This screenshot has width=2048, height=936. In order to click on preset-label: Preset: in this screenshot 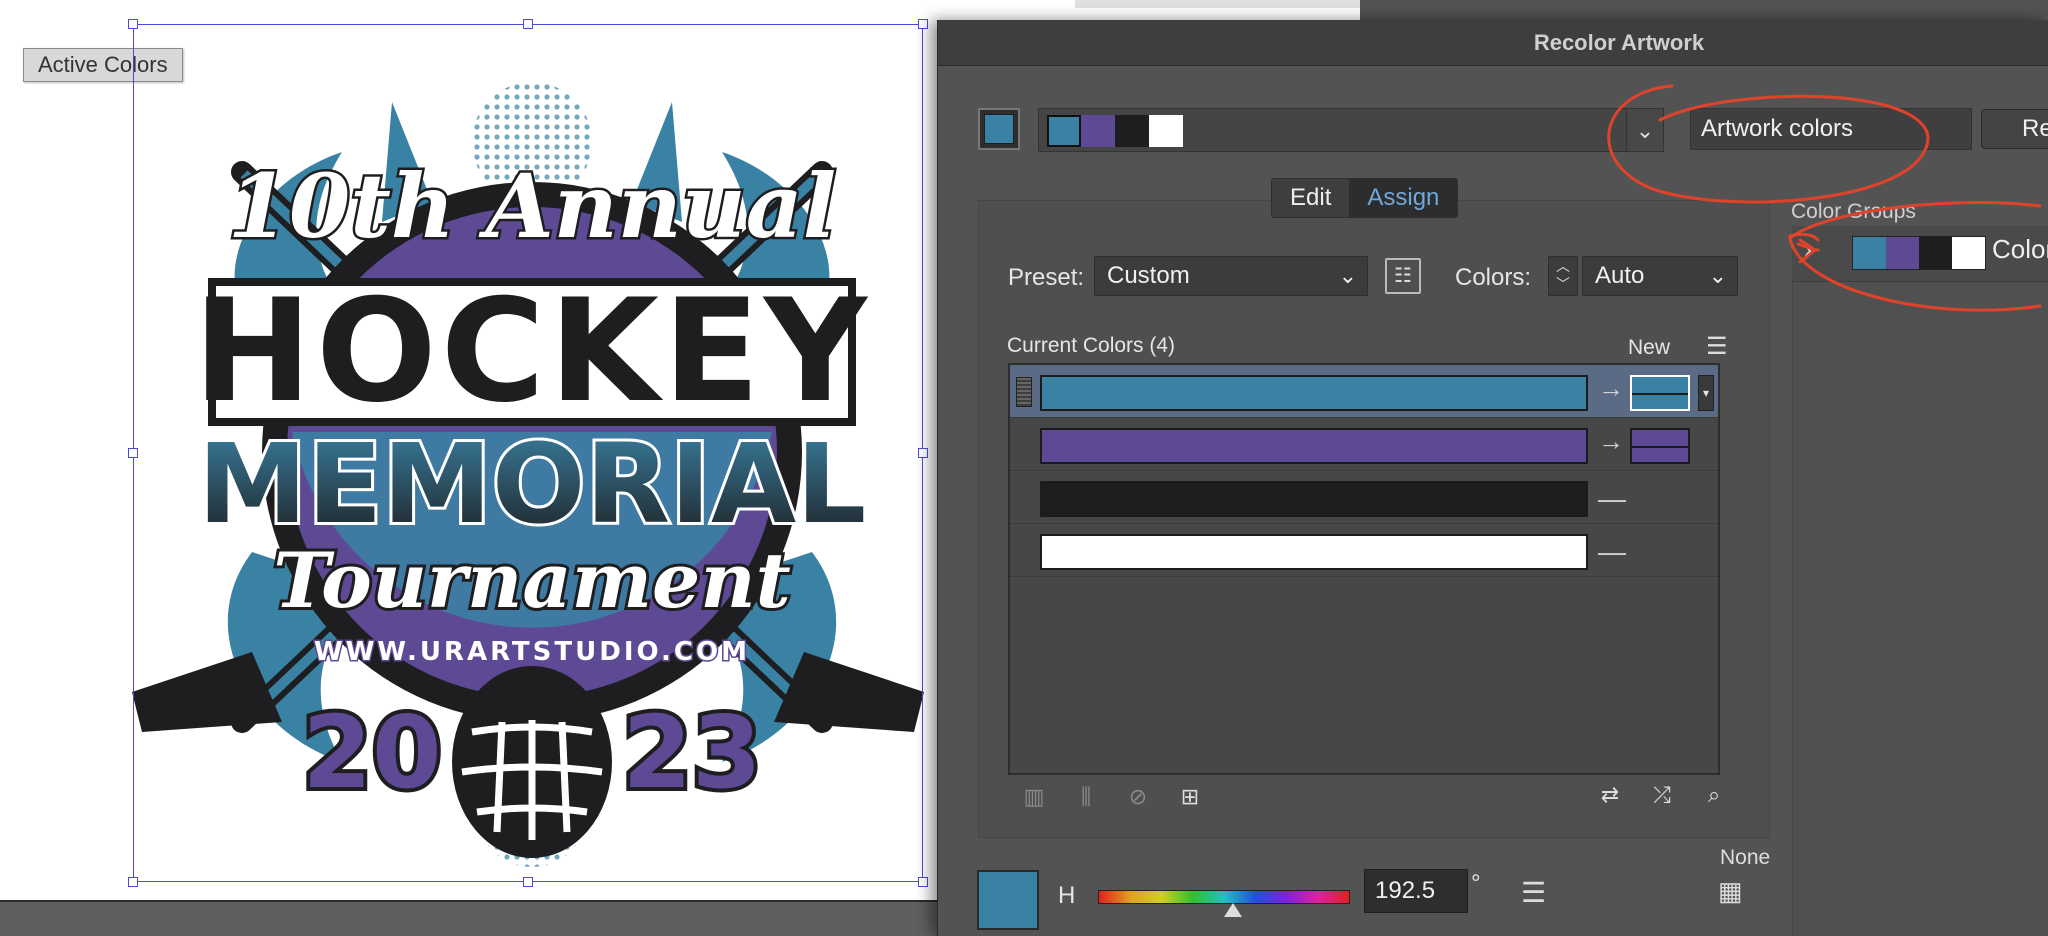, I will do `click(1046, 277)`.